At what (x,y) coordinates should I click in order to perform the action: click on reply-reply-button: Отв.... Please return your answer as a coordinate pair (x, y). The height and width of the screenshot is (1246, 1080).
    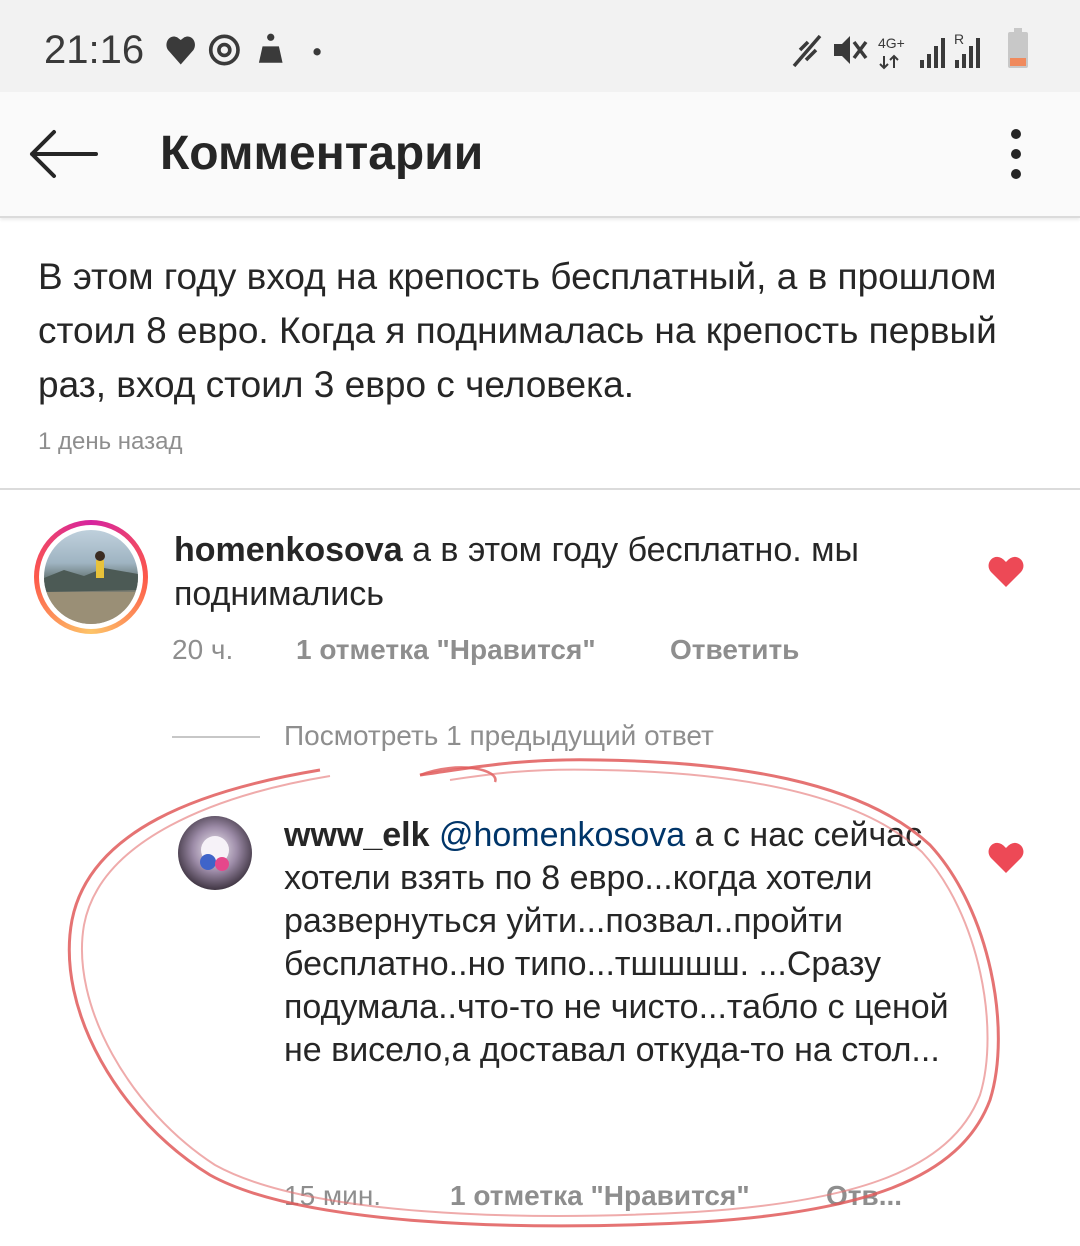
    Looking at the image, I should click on (864, 1196).